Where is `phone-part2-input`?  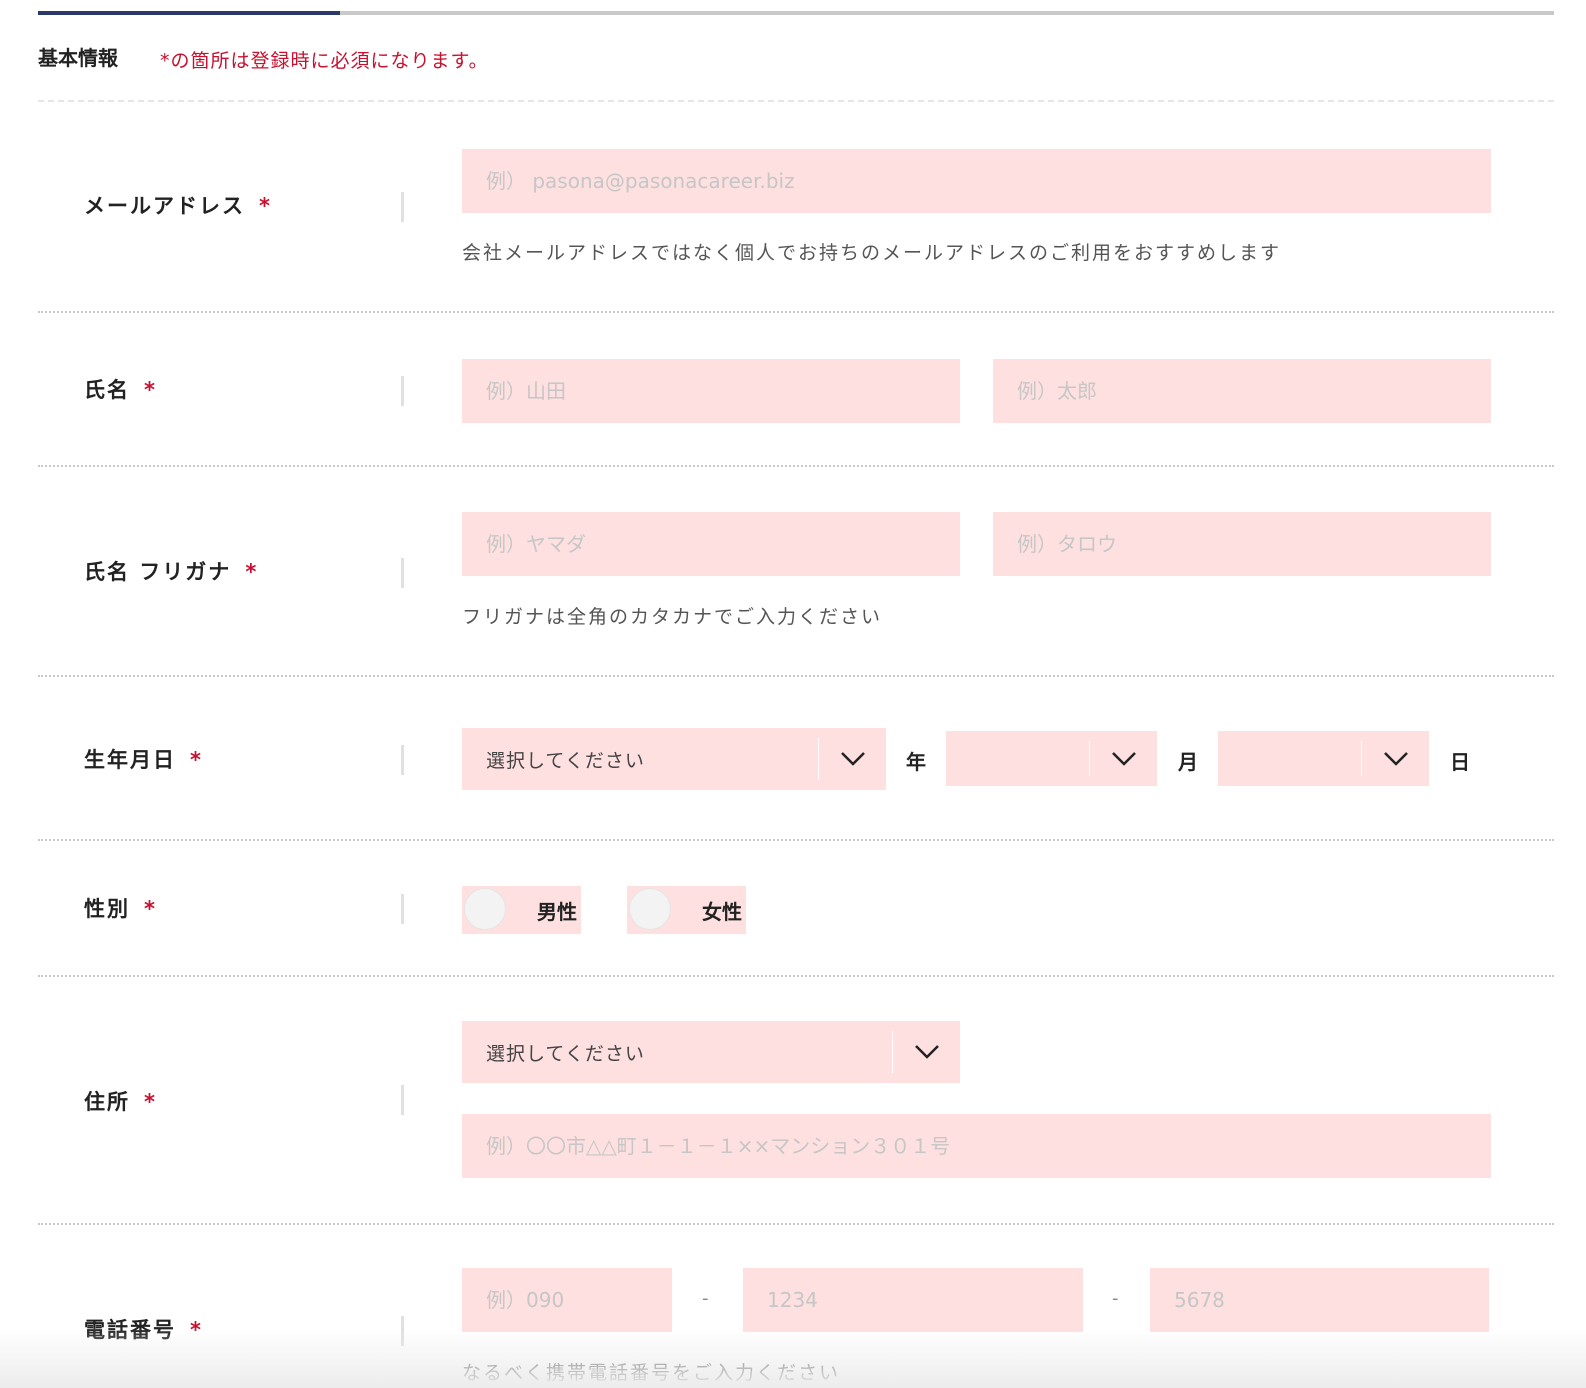
phone-part2-input is located at coordinates (913, 1300).